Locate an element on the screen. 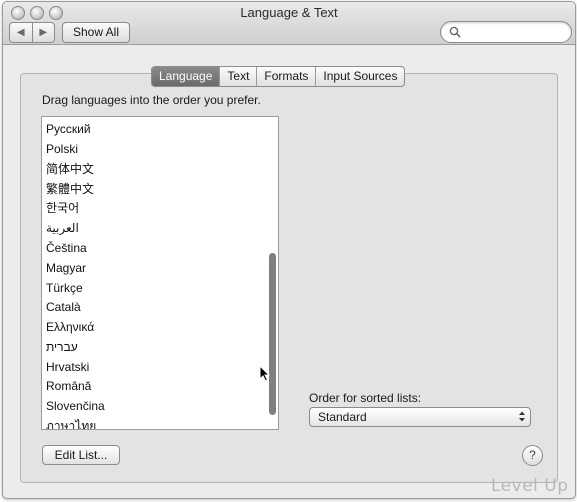 The height and width of the screenshot is (502, 577). list-item: Čeština is located at coordinates (66, 248).